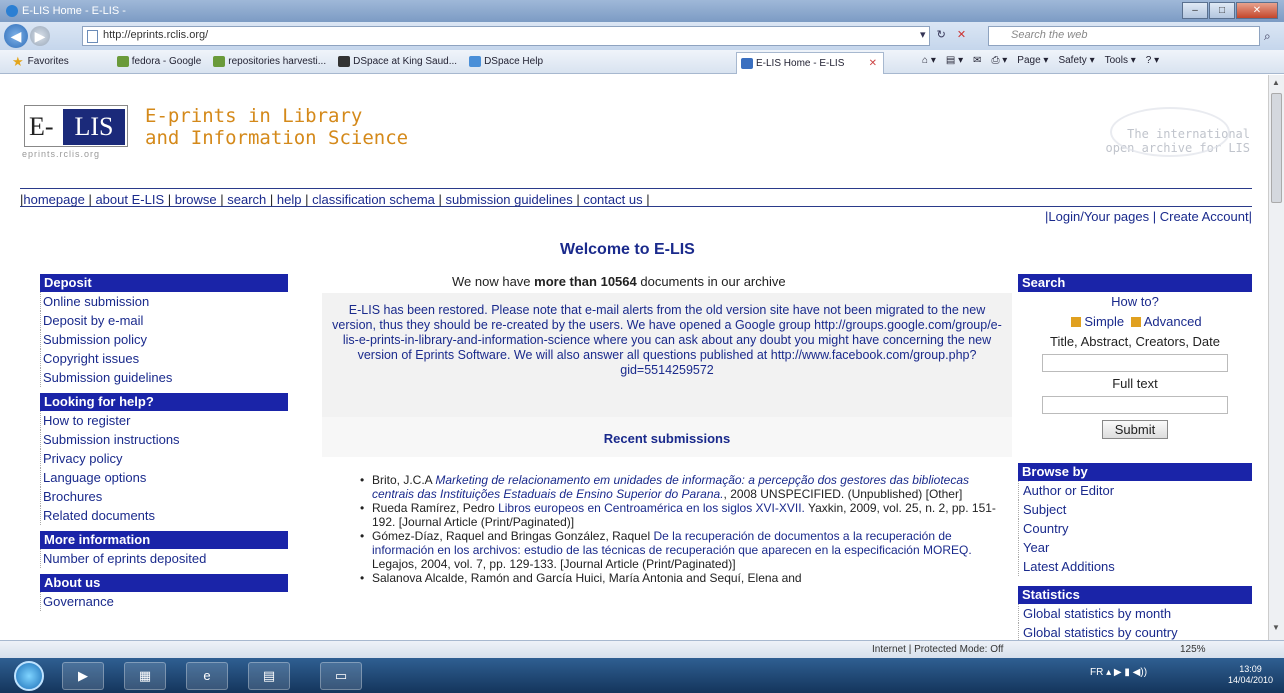 This screenshot has height=693, width=1284. I want to click on scroll-thumb, so click(1276, 148).